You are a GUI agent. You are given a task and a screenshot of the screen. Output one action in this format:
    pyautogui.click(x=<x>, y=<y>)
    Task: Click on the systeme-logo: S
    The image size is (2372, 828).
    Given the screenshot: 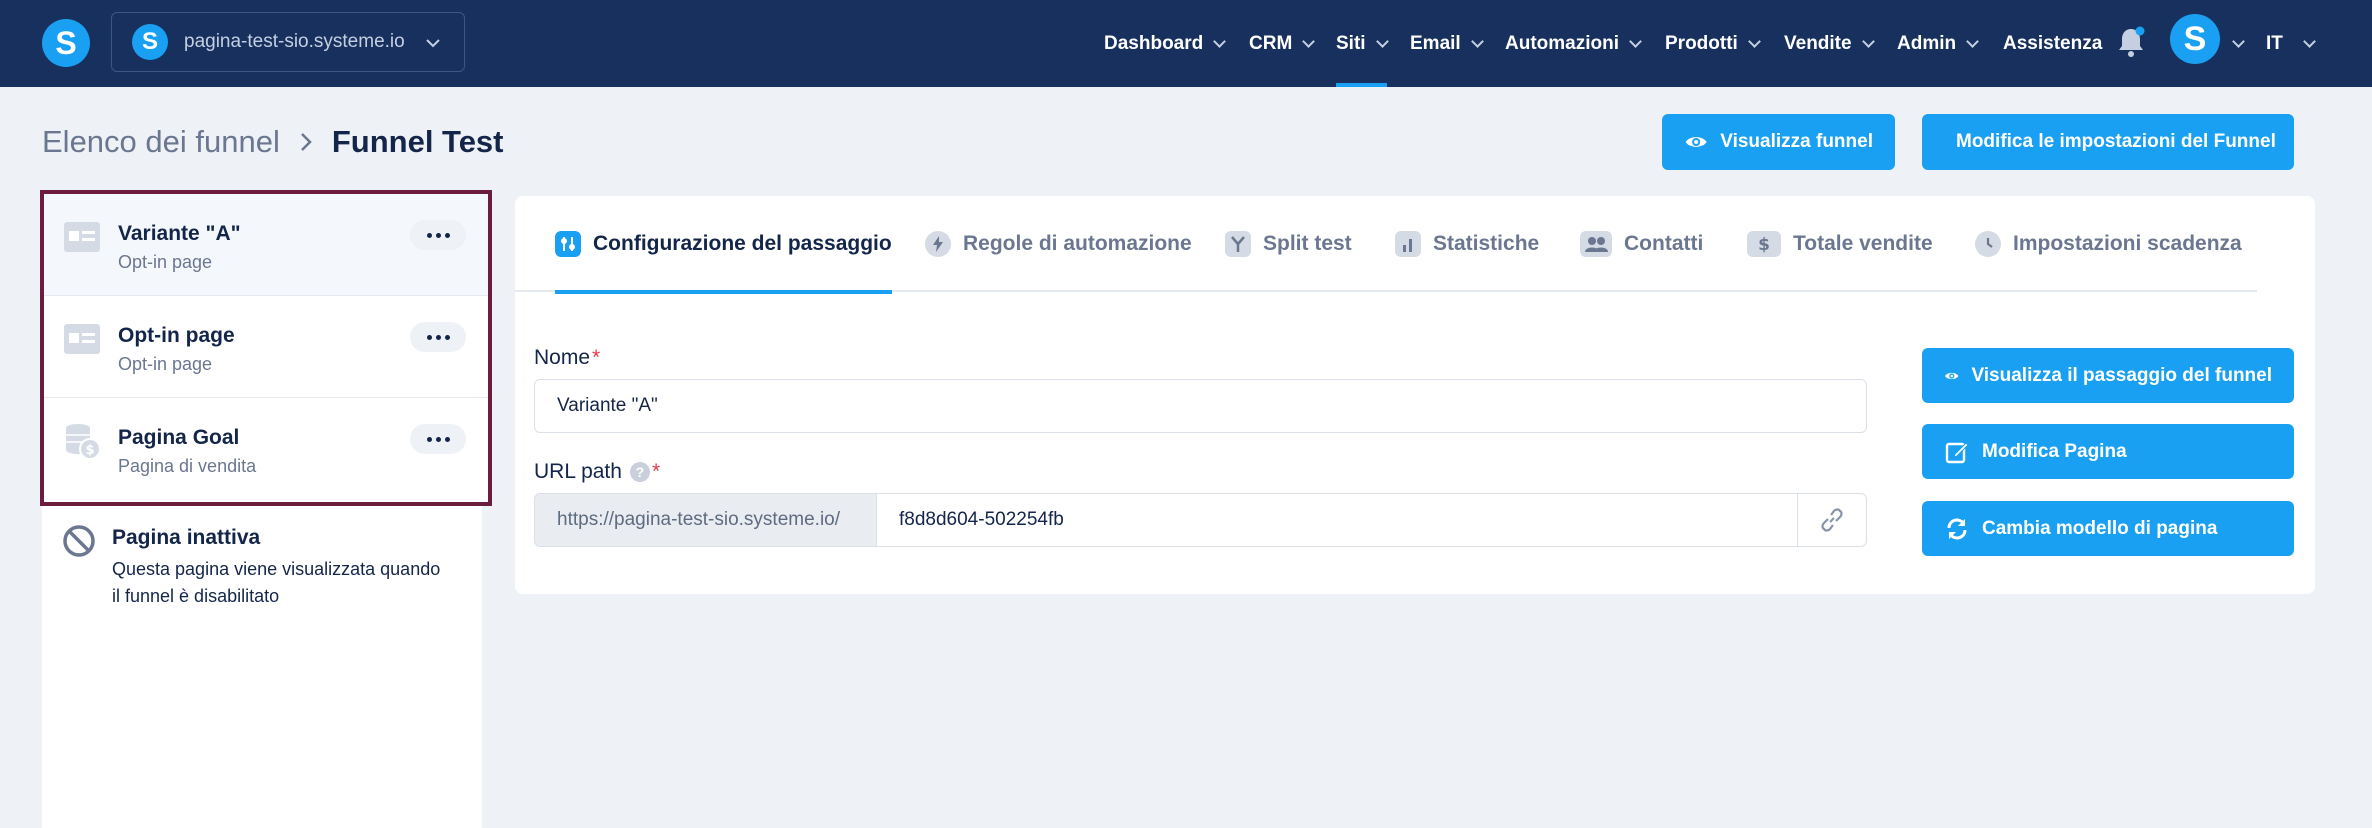 What is the action you would take?
    pyautogui.click(x=66, y=43)
    